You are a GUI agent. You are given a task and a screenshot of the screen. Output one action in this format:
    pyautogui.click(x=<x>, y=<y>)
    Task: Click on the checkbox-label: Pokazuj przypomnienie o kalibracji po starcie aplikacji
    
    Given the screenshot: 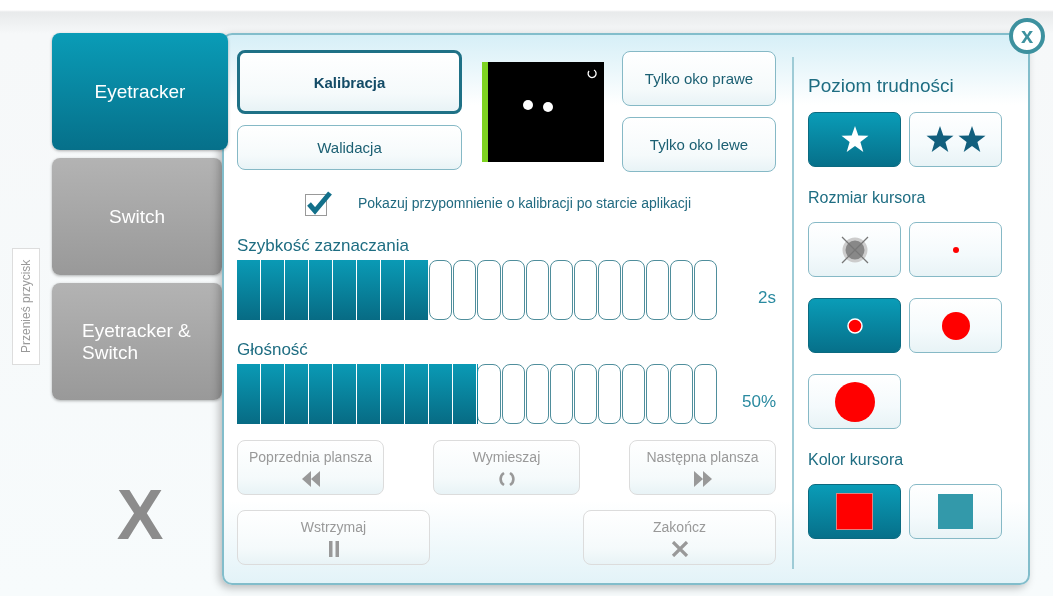 What is the action you would take?
    pyautogui.click(x=525, y=203)
    